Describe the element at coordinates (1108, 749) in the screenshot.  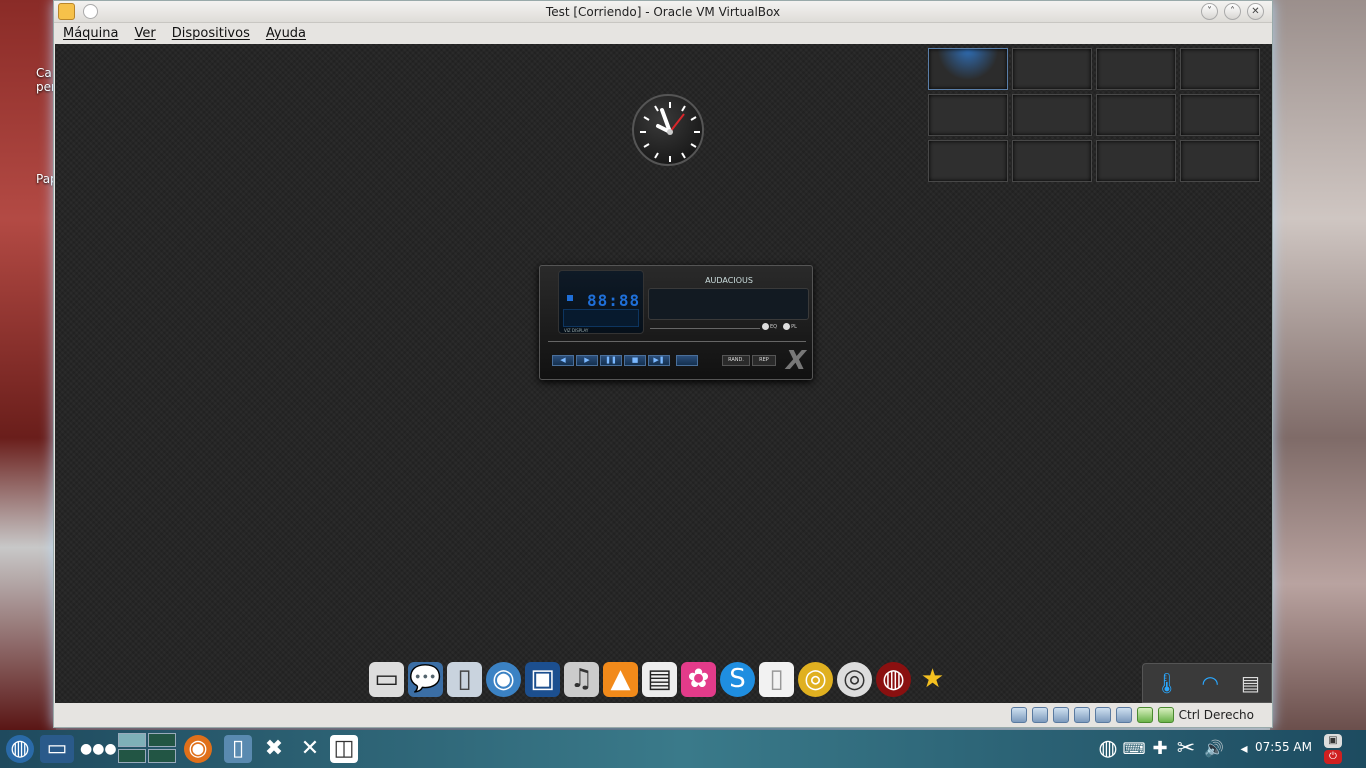
I see `network-globe-icon: ◍` at that location.